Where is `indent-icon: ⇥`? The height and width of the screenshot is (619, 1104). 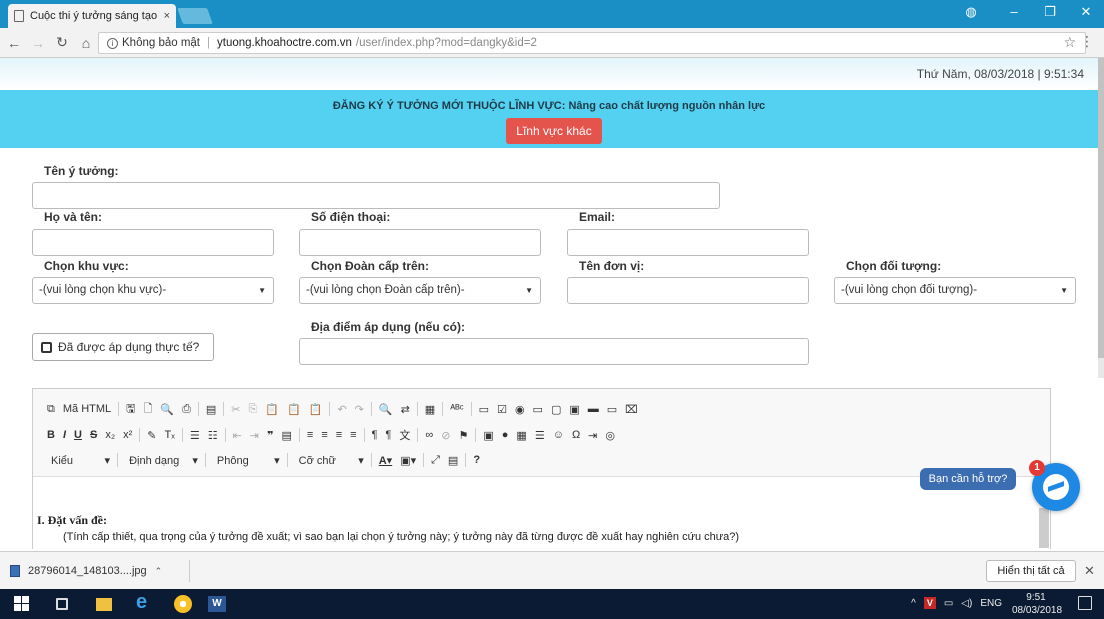
indent-icon: ⇥ is located at coordinates (254, 435).